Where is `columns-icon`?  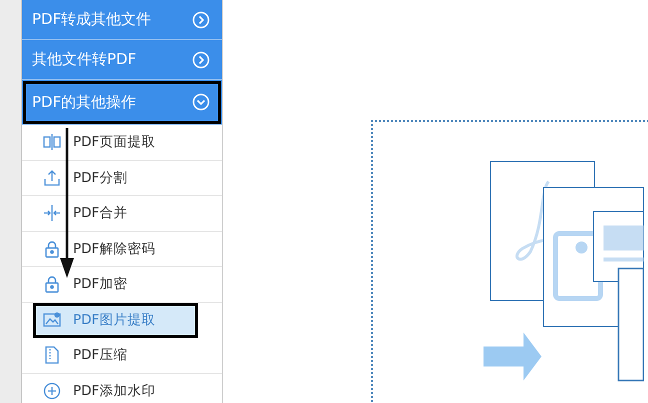
columns-icon is located at coordinates (52, 142).